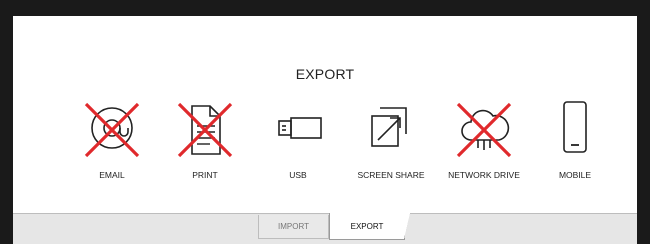  What do you see at coordinates (369, 226) in the screenshot?
I see `tab-export: EXPORT` at bounding box center [369, 226].